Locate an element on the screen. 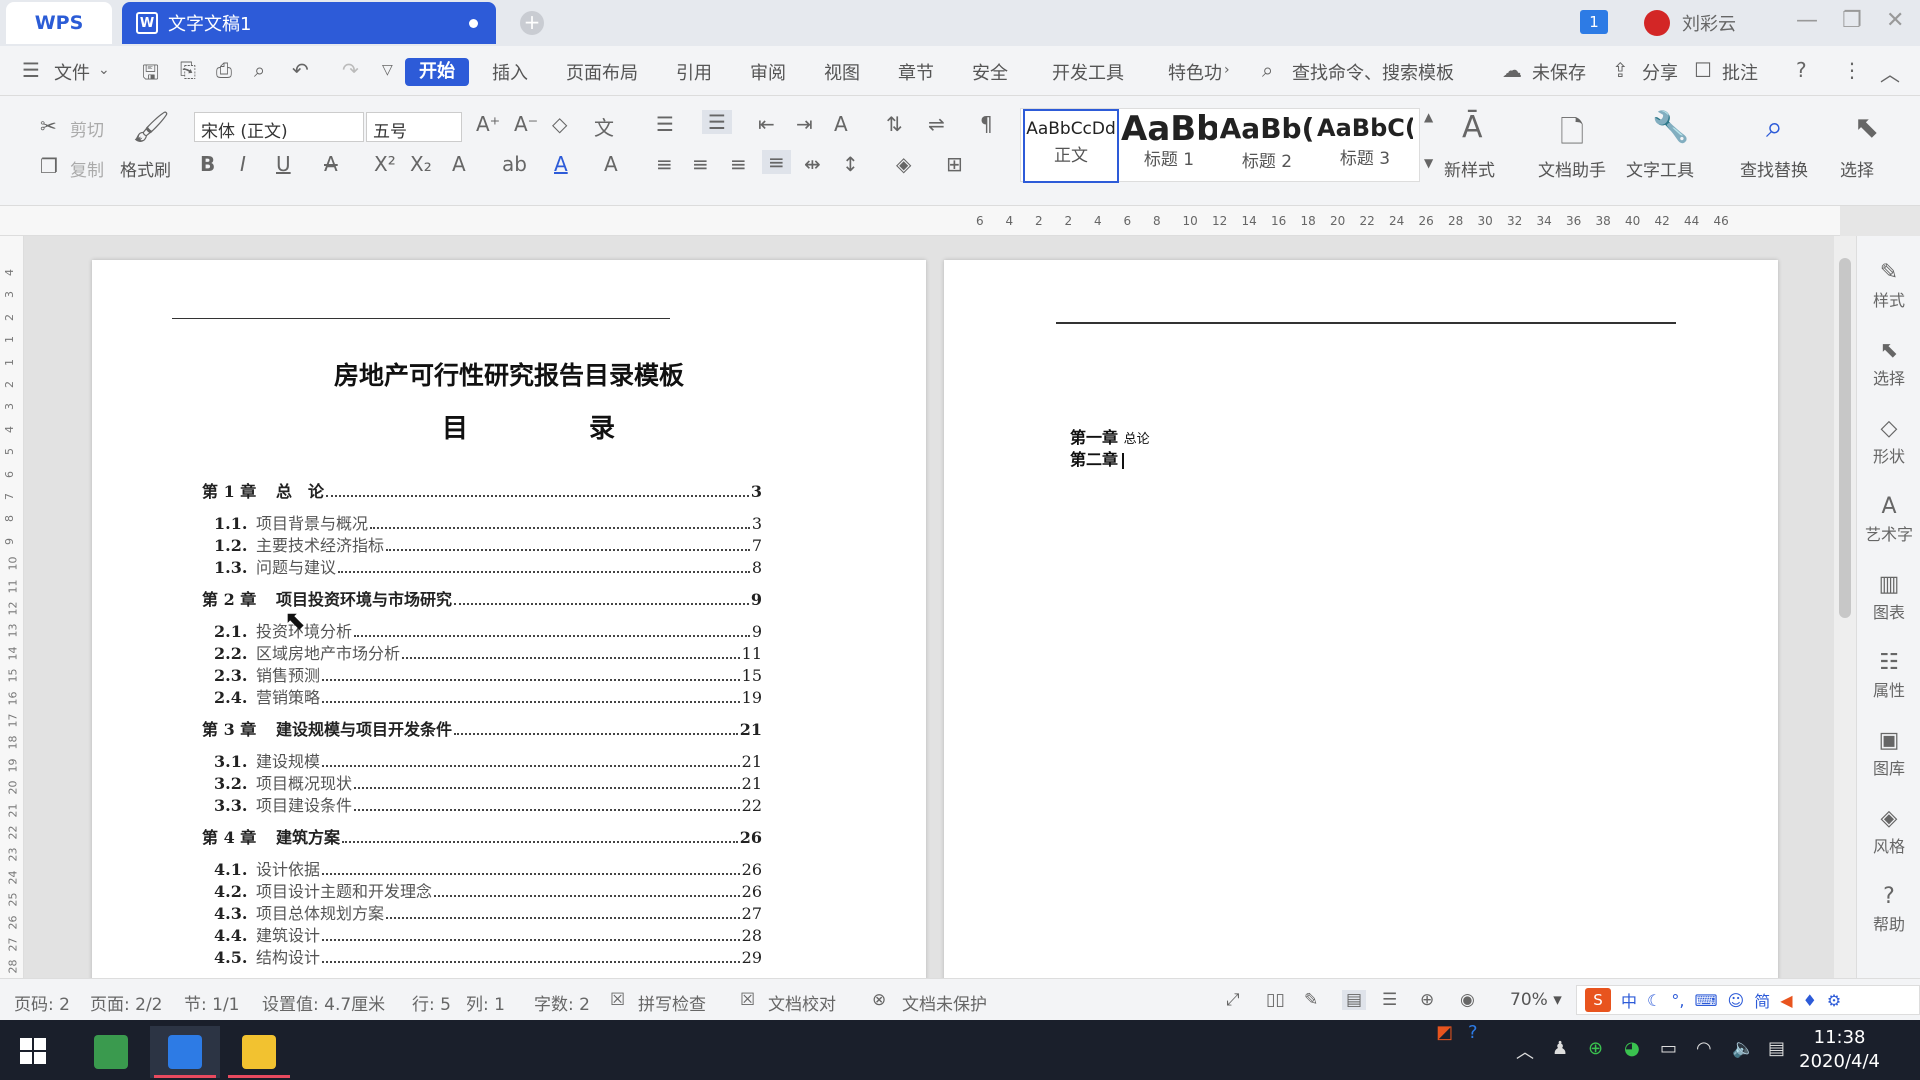  notification-badge: 1 is located at coordinates (1594, 22).